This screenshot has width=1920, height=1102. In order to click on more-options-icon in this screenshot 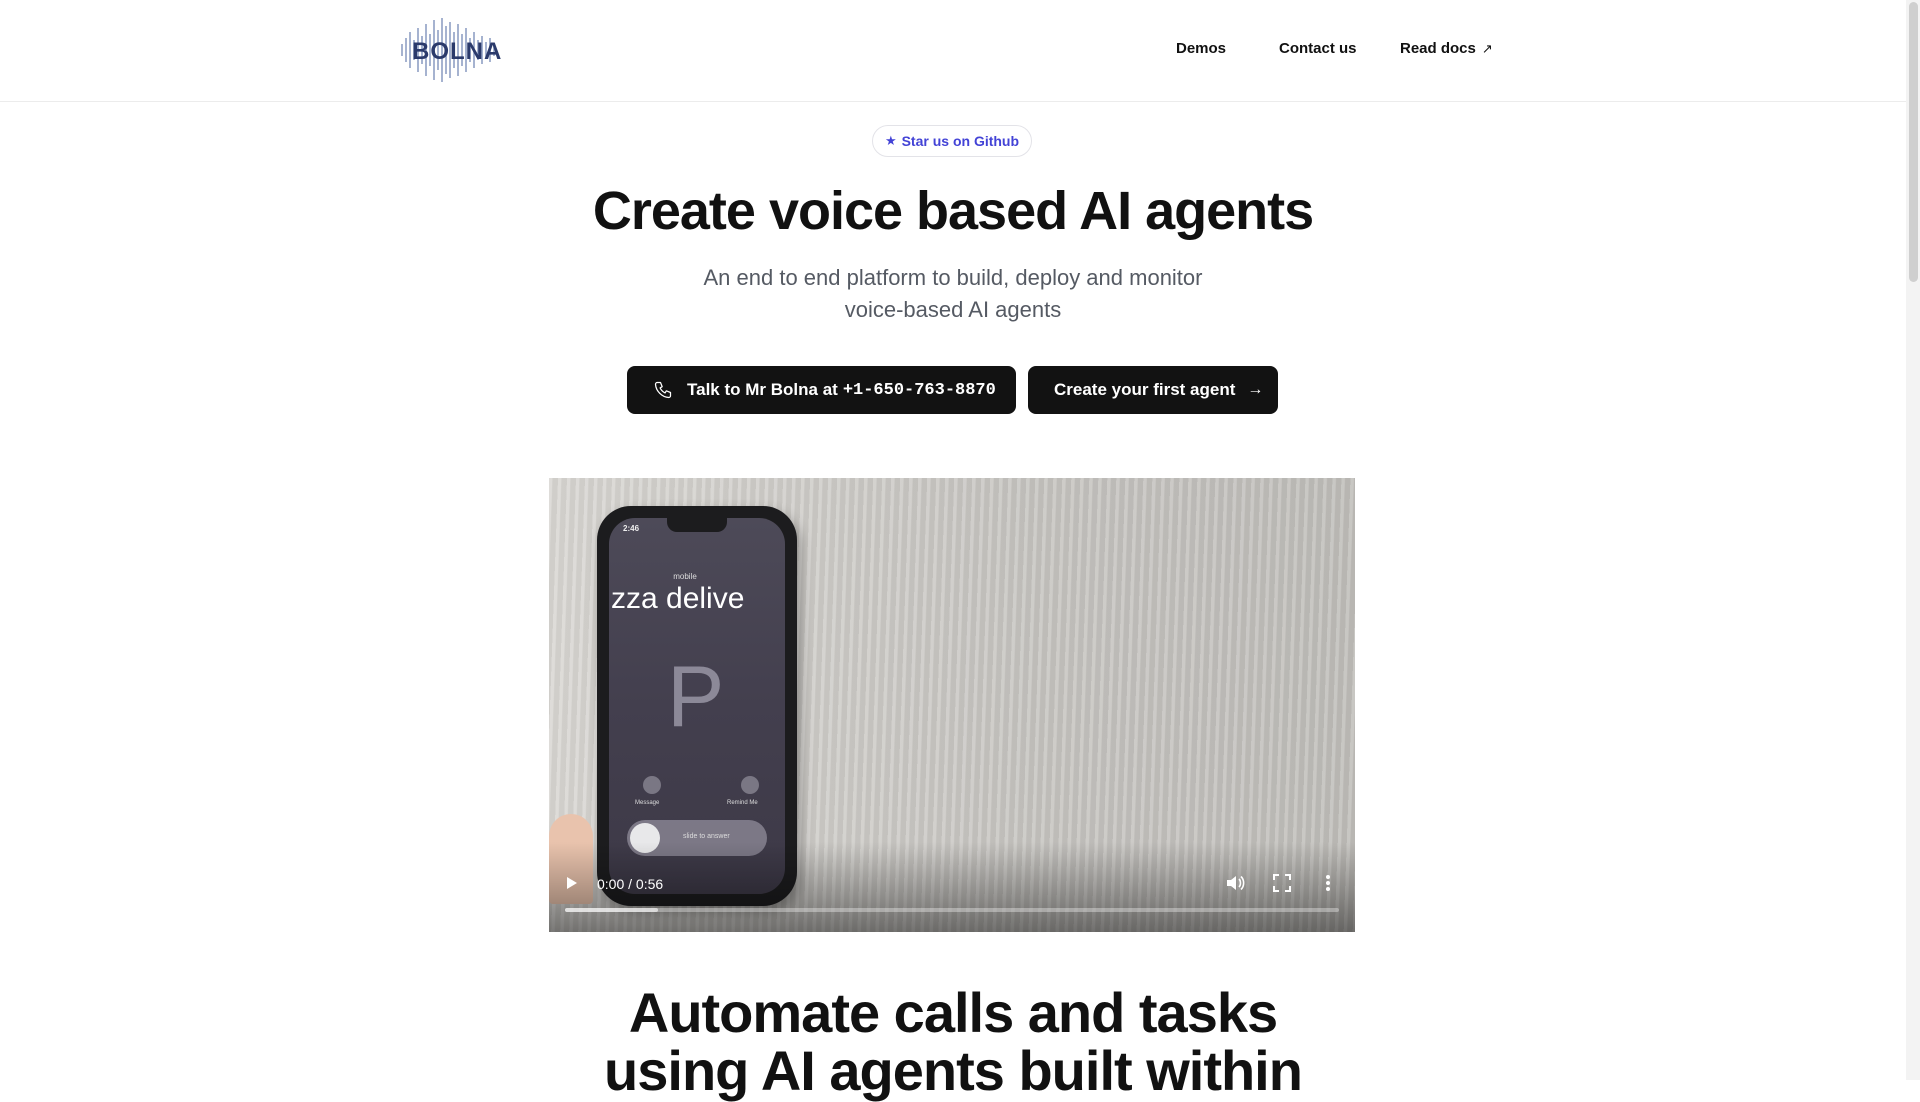, I will do `click(1328, 883)`.